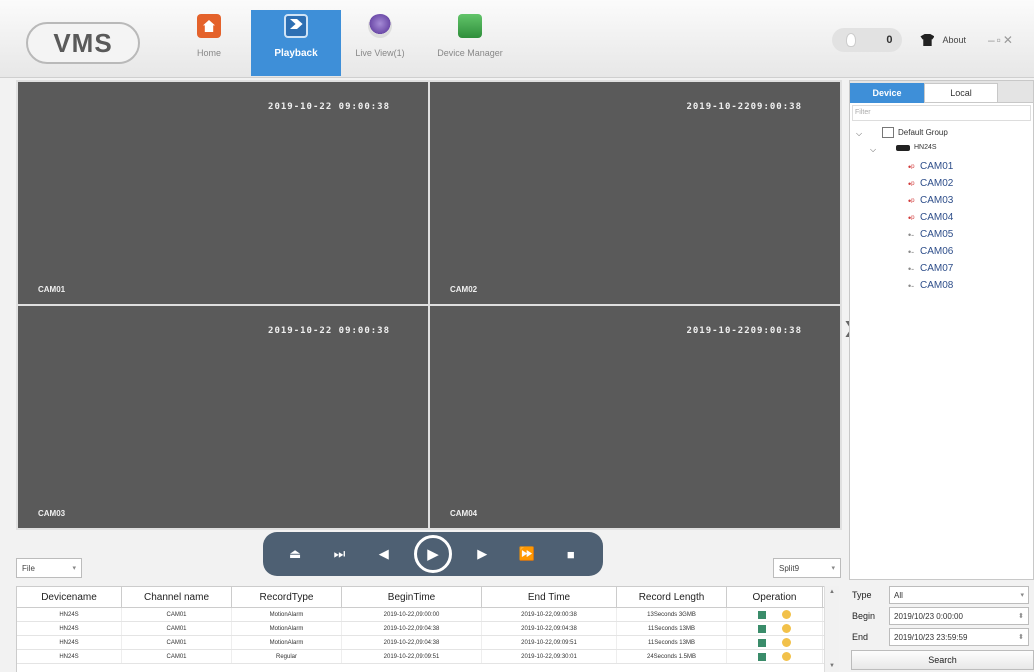 The image size is (1034, 672). Describe the element at coordinates (832, 592) in the screenshot. I see `scroll-up-icon: ▲` at that location.